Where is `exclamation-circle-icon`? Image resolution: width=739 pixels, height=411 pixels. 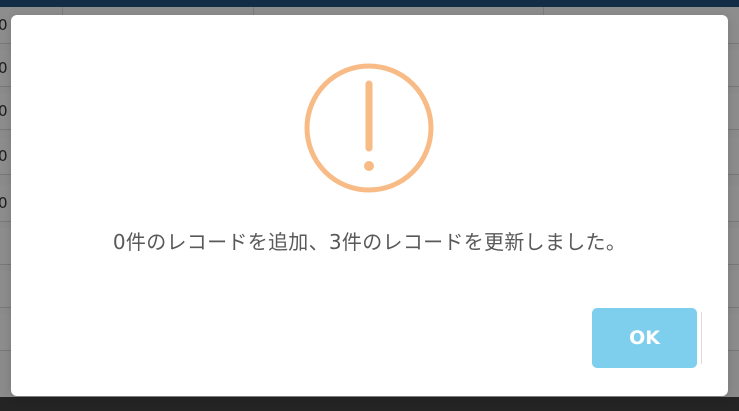 exclamation-circle-icon is located at coordinates (369, 128).